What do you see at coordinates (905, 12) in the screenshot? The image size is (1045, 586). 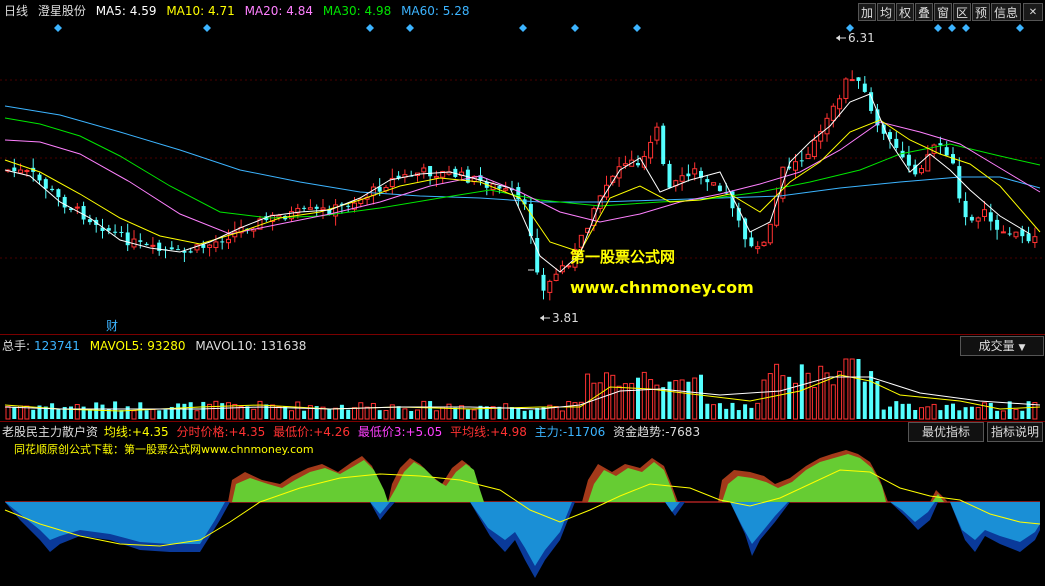 I see `rights-button: 权` at bounding box center [905, 12].